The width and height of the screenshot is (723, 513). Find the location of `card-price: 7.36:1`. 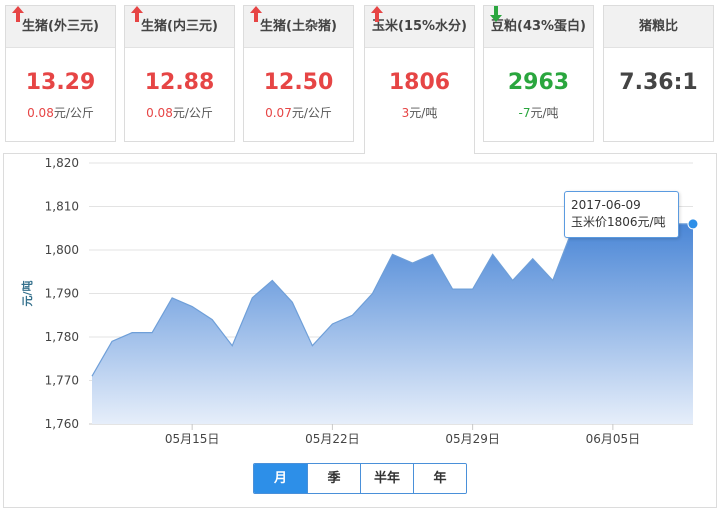

card-price: 7.36:1 is located at coordinates (658, 83).